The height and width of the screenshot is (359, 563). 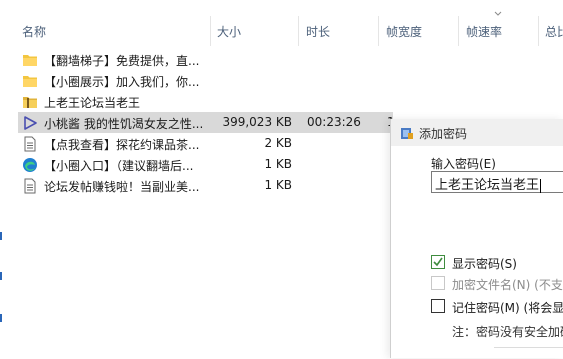 What do you see at coordinates (205, 101) in the screenshot?
I see `file-row: 上老王论坛当老王` at bounding box center [205, 101].